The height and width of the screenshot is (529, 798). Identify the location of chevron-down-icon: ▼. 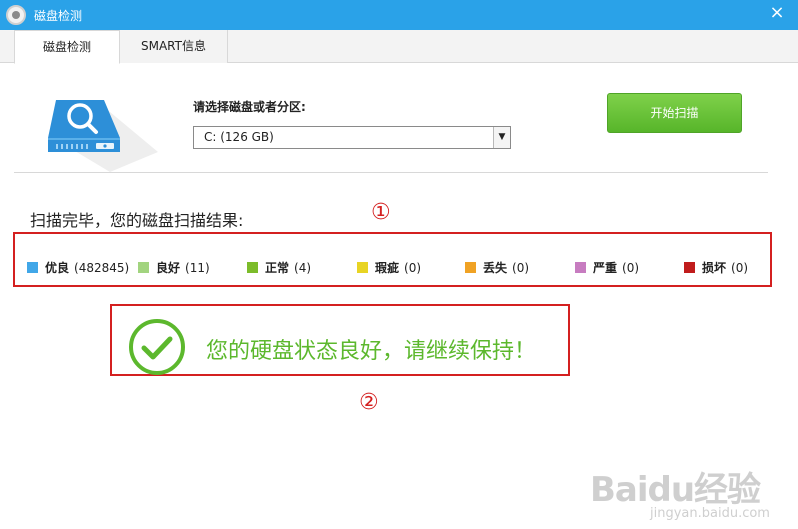
(501, 137).